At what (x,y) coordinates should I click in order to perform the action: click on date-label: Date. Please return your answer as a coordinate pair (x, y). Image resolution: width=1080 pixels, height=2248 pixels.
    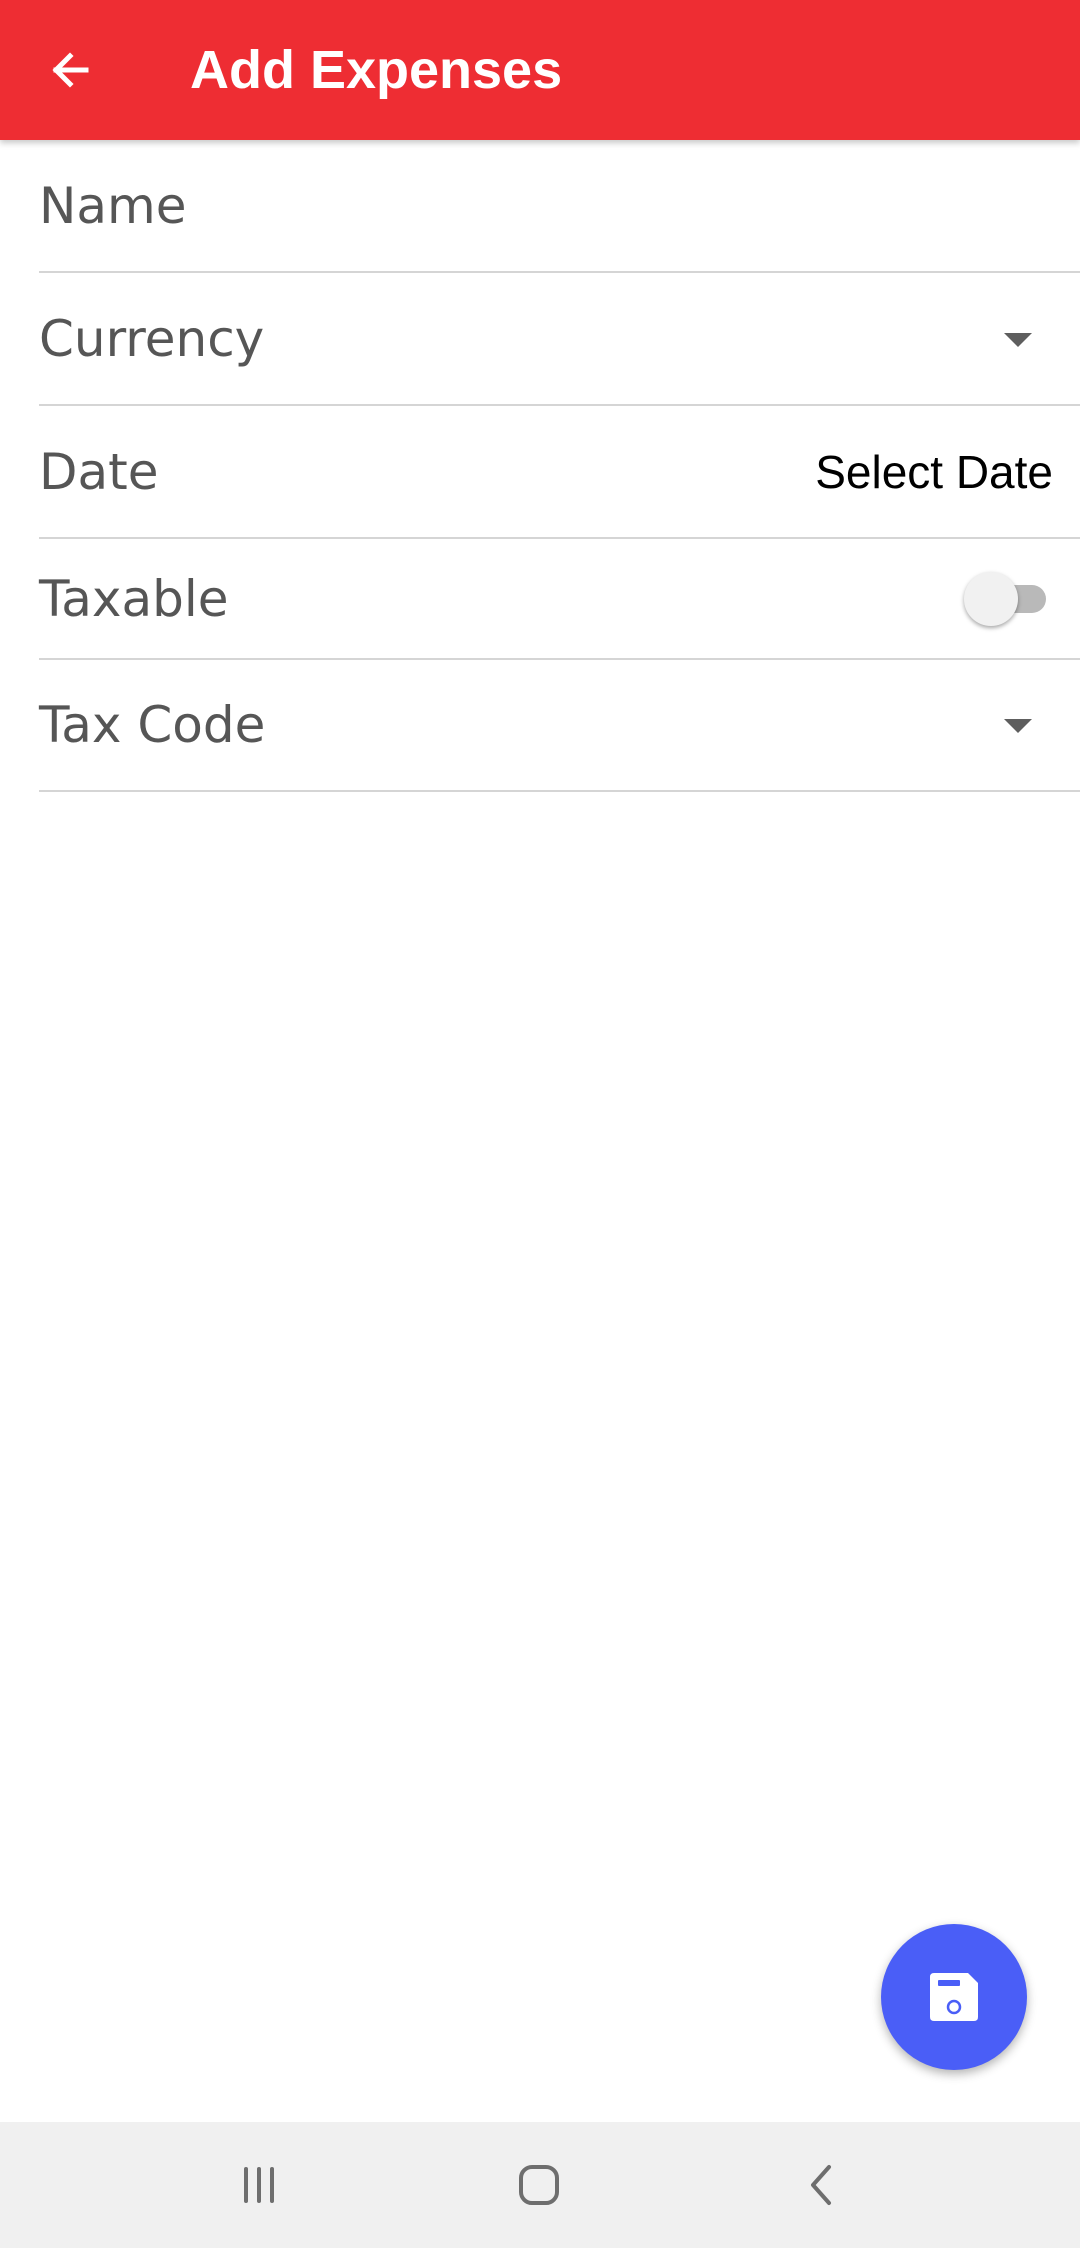
    Looking at the image, I should click on (99, 471).